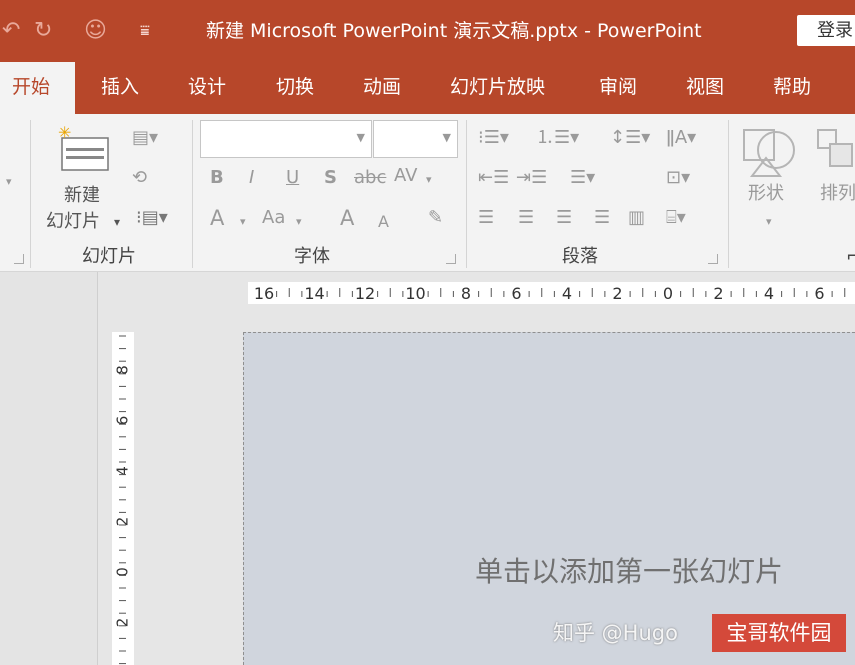 The width and height of the screenshot is (855, 665). I want to click on align-center-icon: ☰, so click(526, 218).